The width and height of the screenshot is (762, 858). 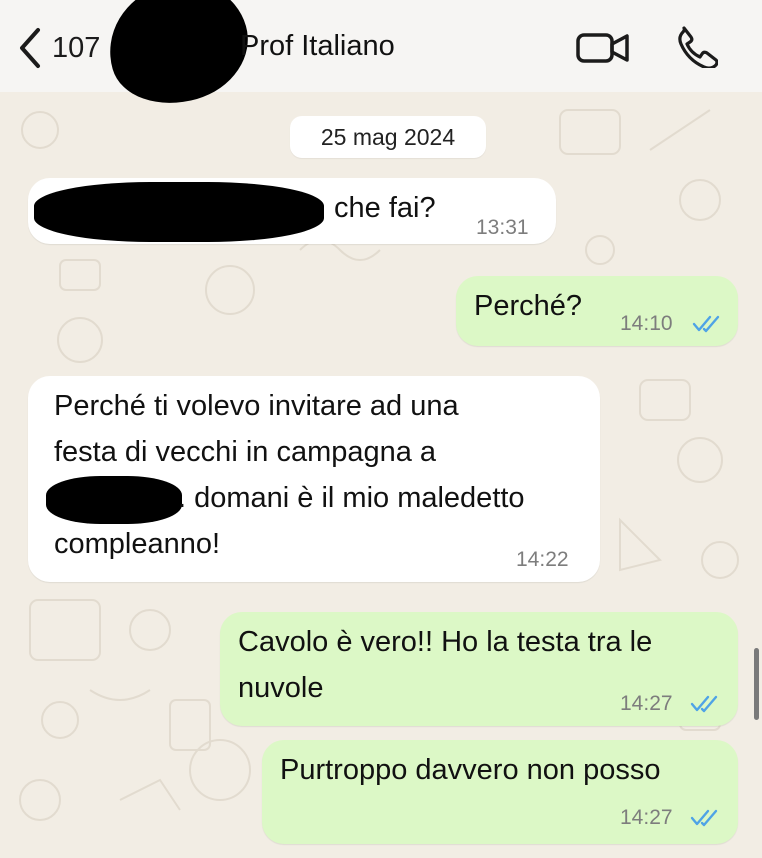 I want to click on message-line: compleanno!, so click(x=137, y=544).